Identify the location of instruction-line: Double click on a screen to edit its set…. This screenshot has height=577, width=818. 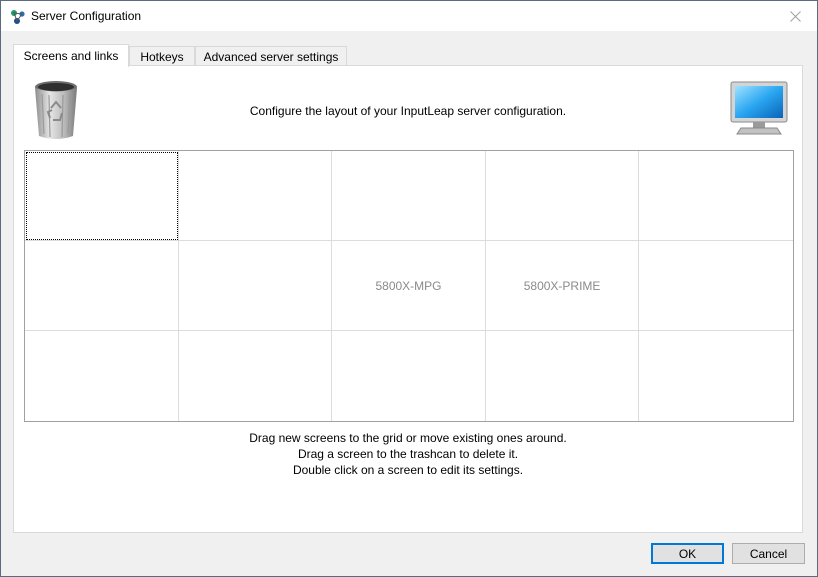
(408, 470).